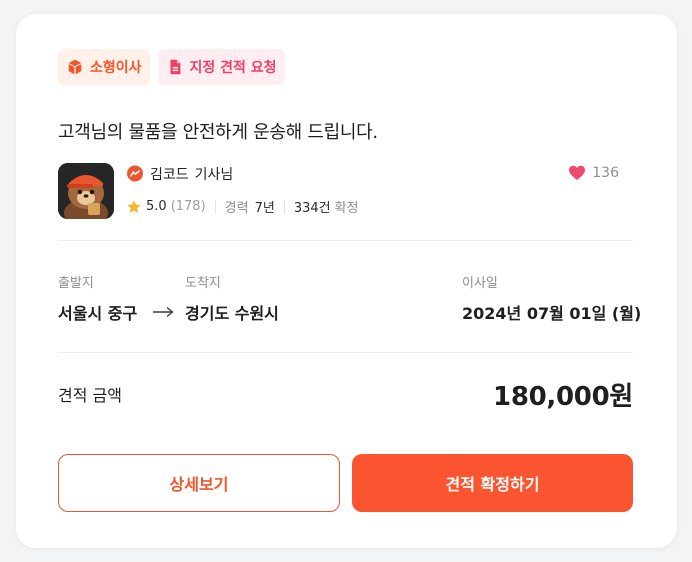 The width and height of the screenshot is (692, 562). I want to click on arrow-right-icon, so click(163, 312).